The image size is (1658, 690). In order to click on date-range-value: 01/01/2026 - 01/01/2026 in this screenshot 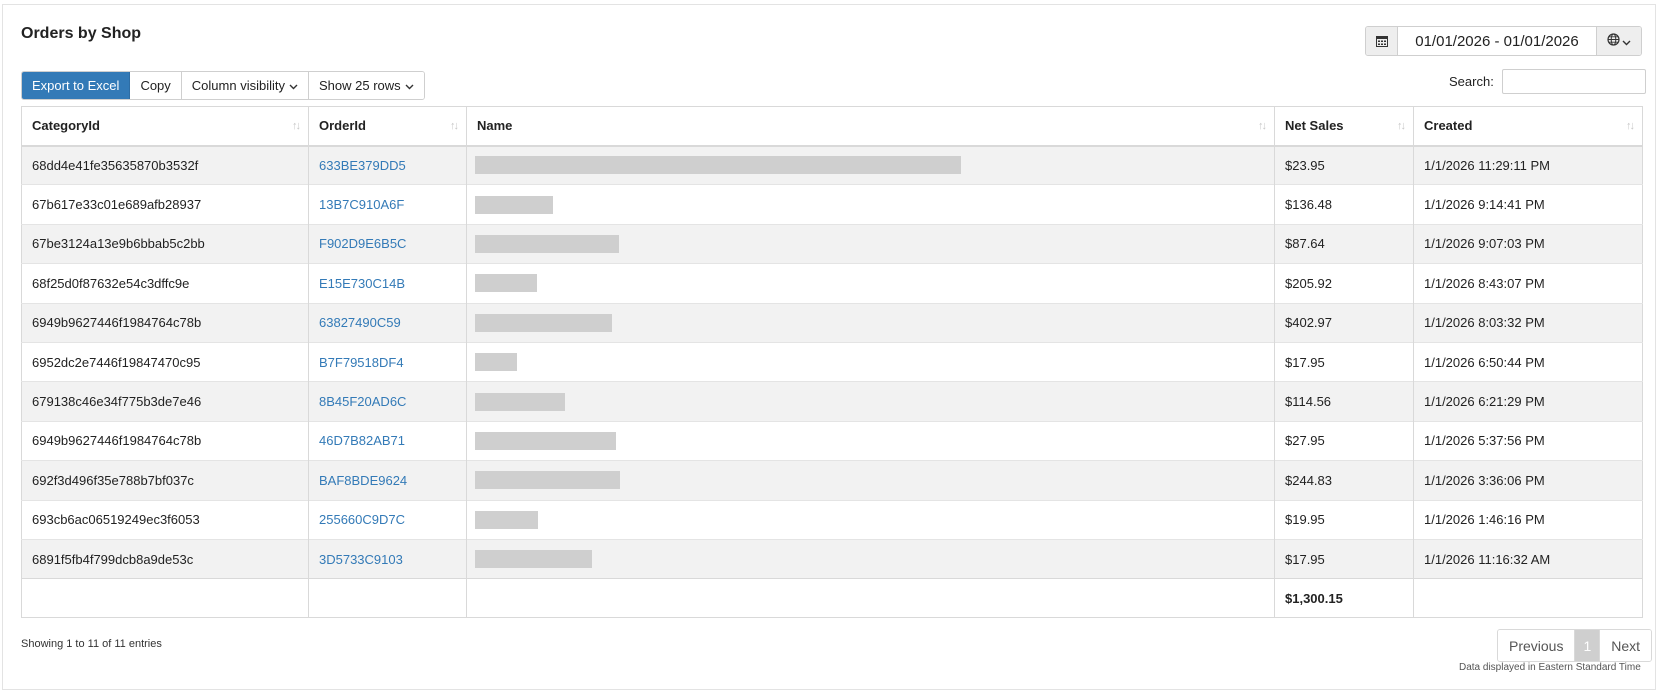, I will do `click(1497, 41)`.